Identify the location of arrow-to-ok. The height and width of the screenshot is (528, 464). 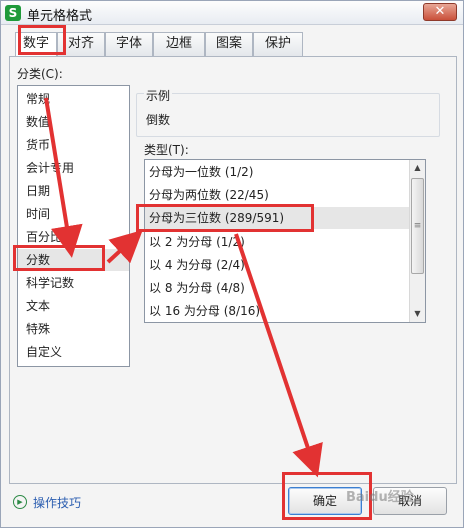
(278, 355).